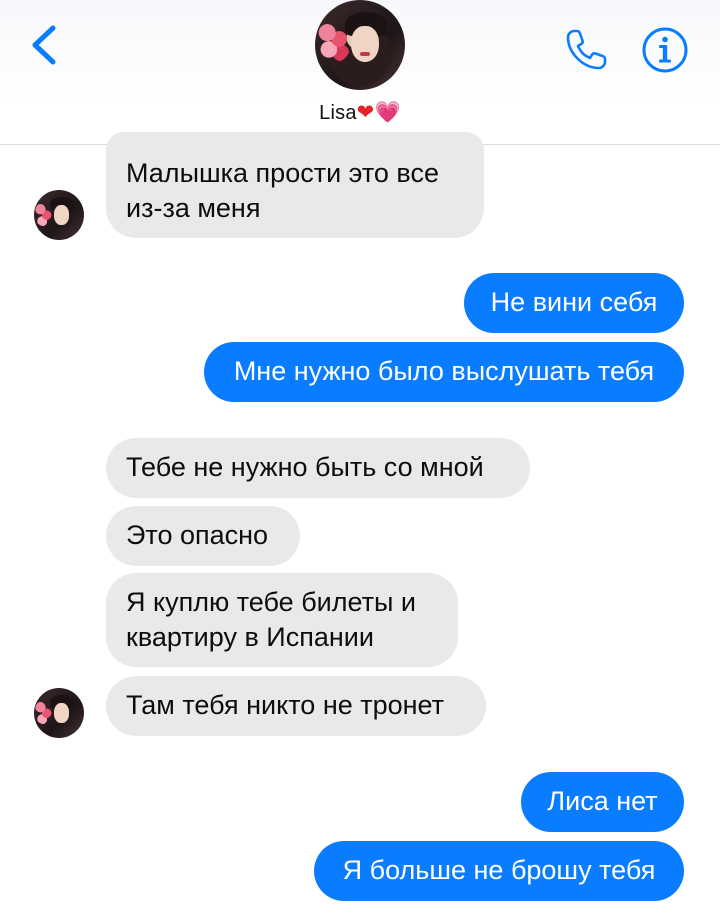 The height and width of the screenshot is (904, 720). What do you see at coordinates (338, 113) in the screenshot?
I see `contact-name-text: Lisa` at bounding box center [338, 113].